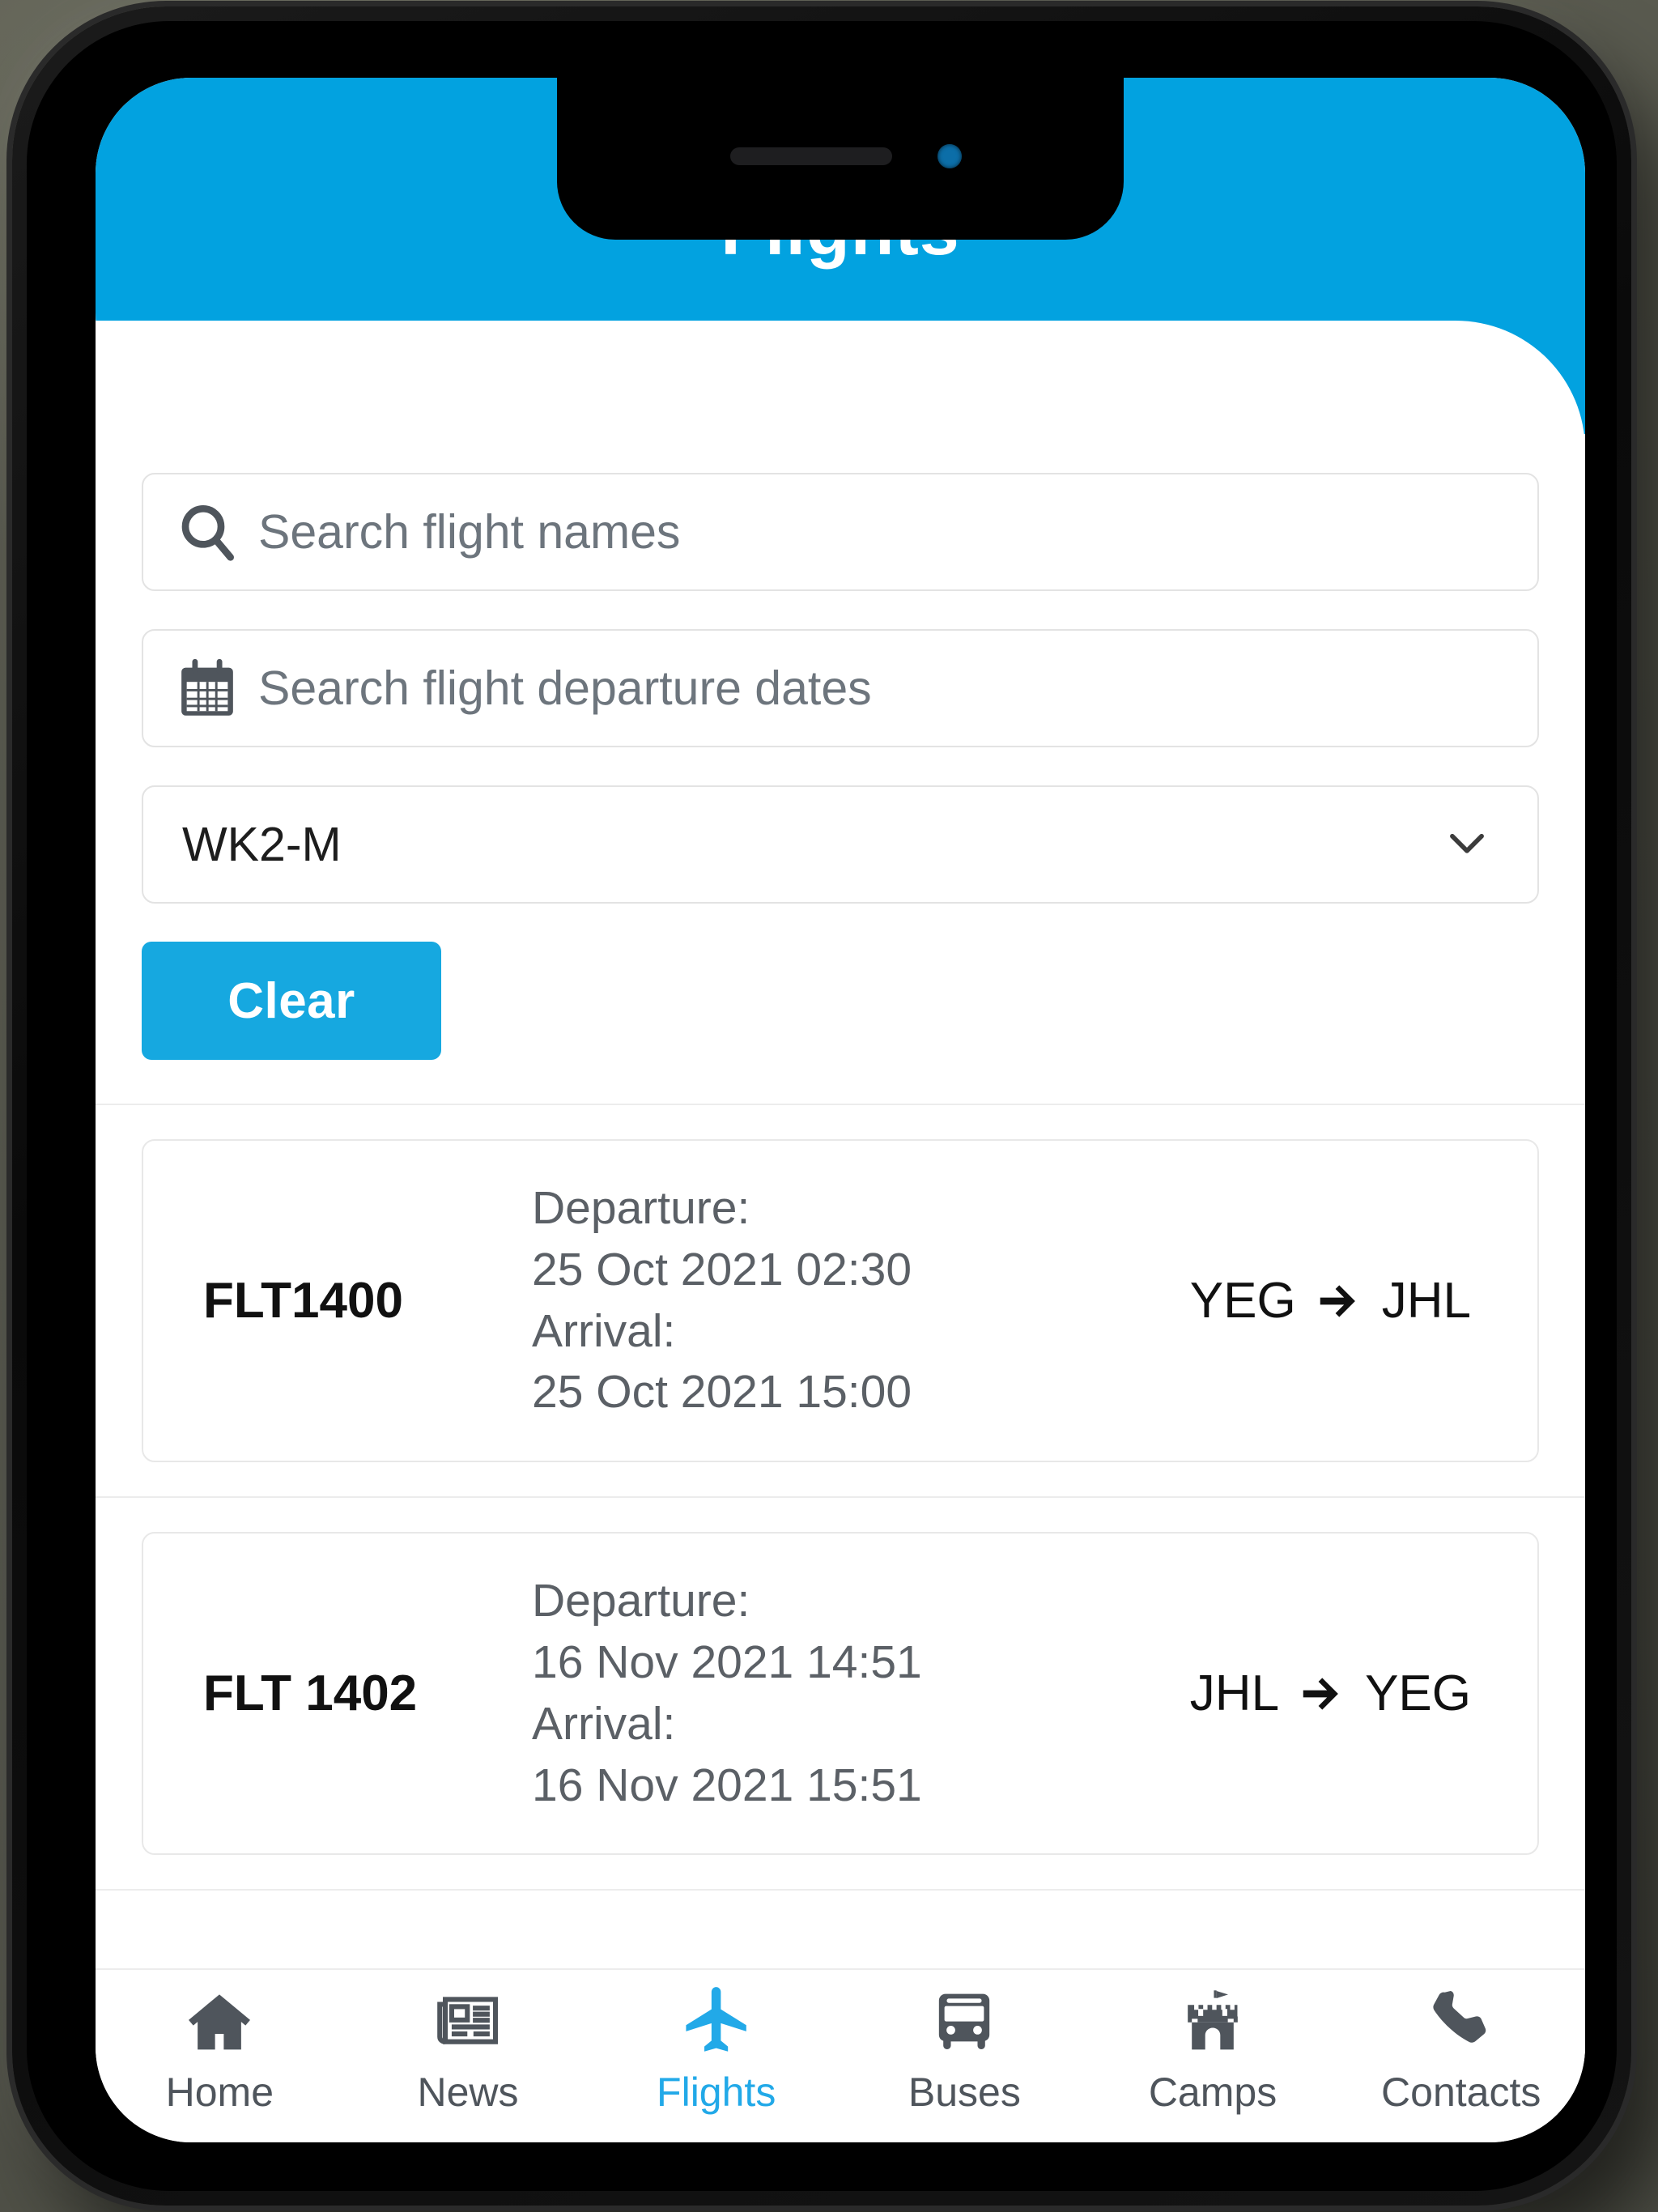 This screenshot has width=1658, height=2212. Describe the element at coordinates (565, 688) in the screenshot. I see `date-search-placeholder: Search flight departure dates` at that location.